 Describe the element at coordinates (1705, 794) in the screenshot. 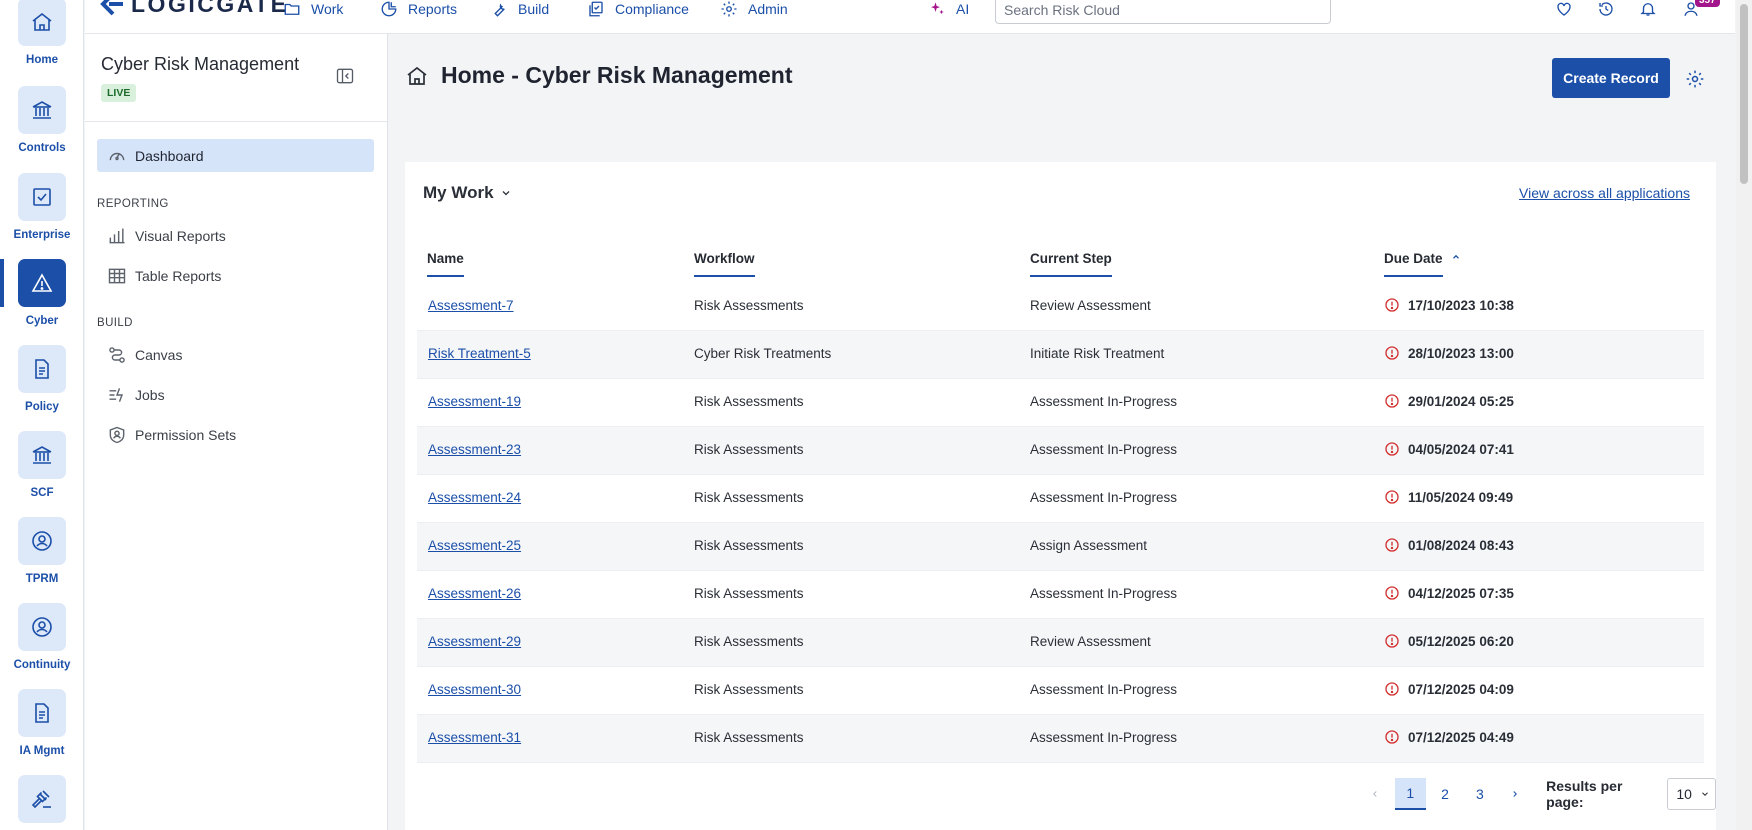

I see `chevron-down-icon` at that location.